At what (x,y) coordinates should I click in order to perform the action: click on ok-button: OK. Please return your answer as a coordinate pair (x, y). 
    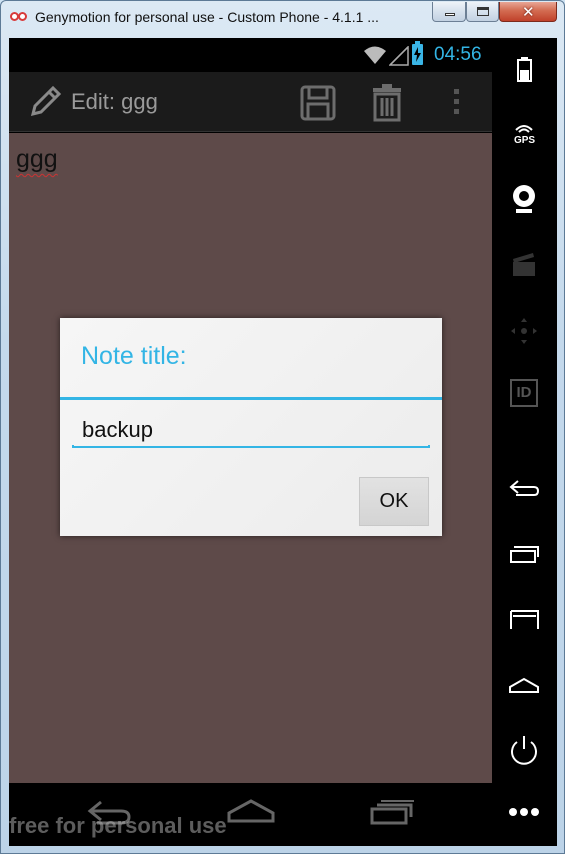
    Looking at the image, I should click on (394, 501).